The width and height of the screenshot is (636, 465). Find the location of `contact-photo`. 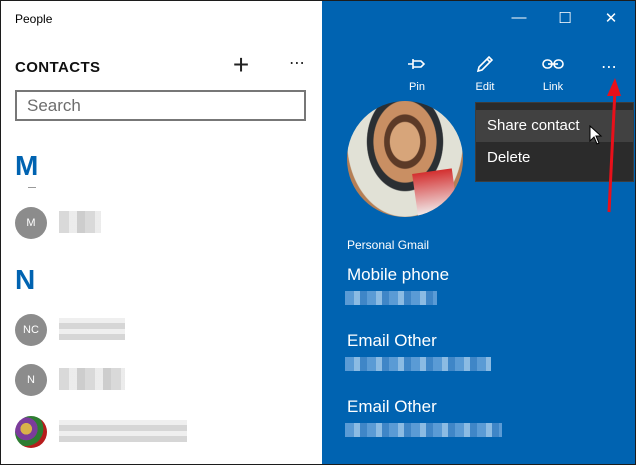

contact-photo is located at coordinates (405, 159).